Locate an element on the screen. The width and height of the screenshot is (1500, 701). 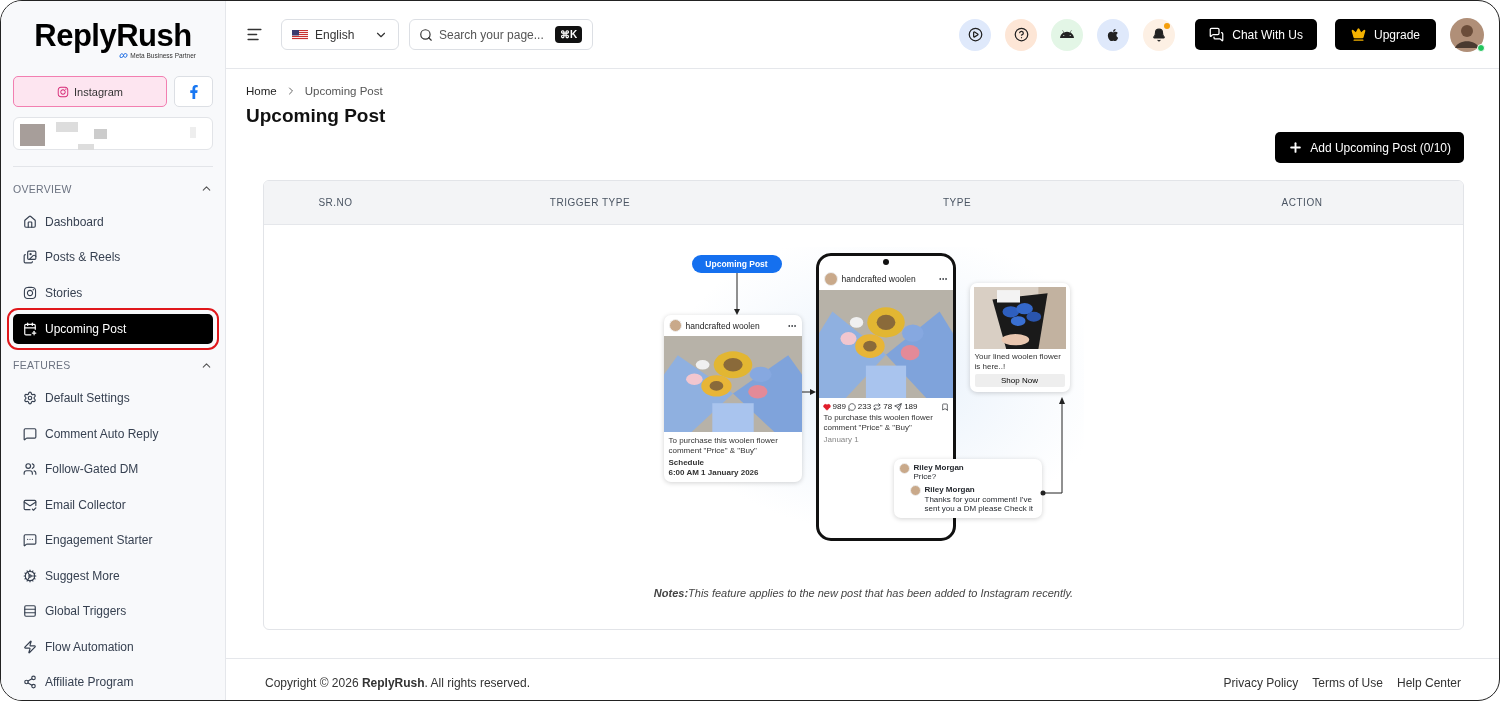
menu-icon is located at coordinates (254, 34).